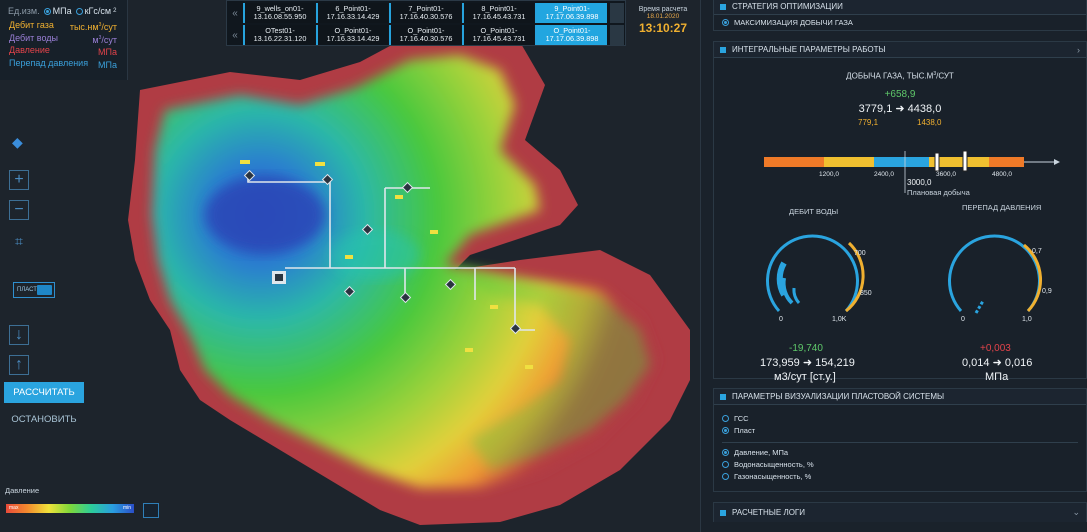  I want to click on plast-toggle: ПЛАСТ, so click(34, 290).